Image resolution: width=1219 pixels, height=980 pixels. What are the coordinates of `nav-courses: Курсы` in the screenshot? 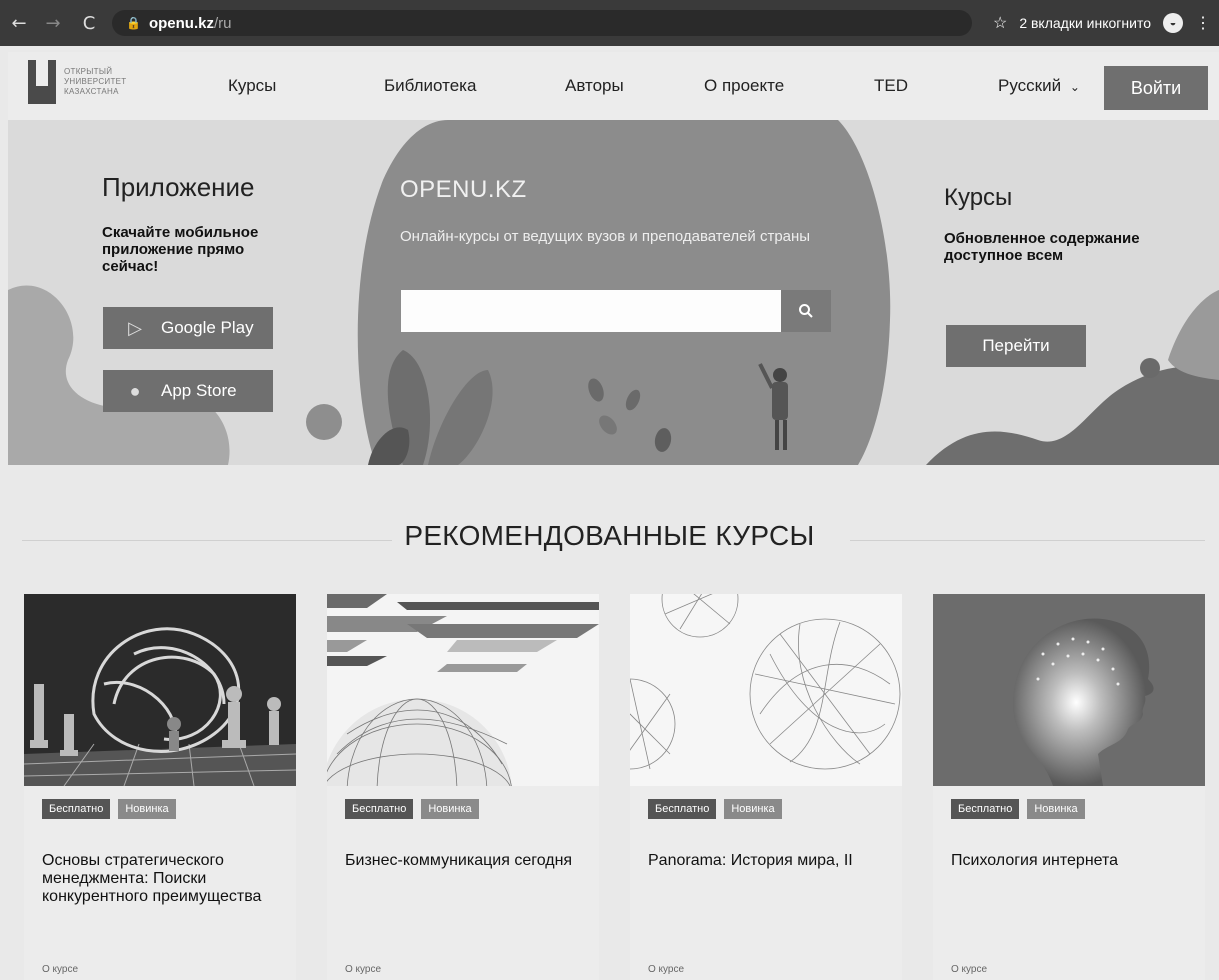 It's located at (252, 86).